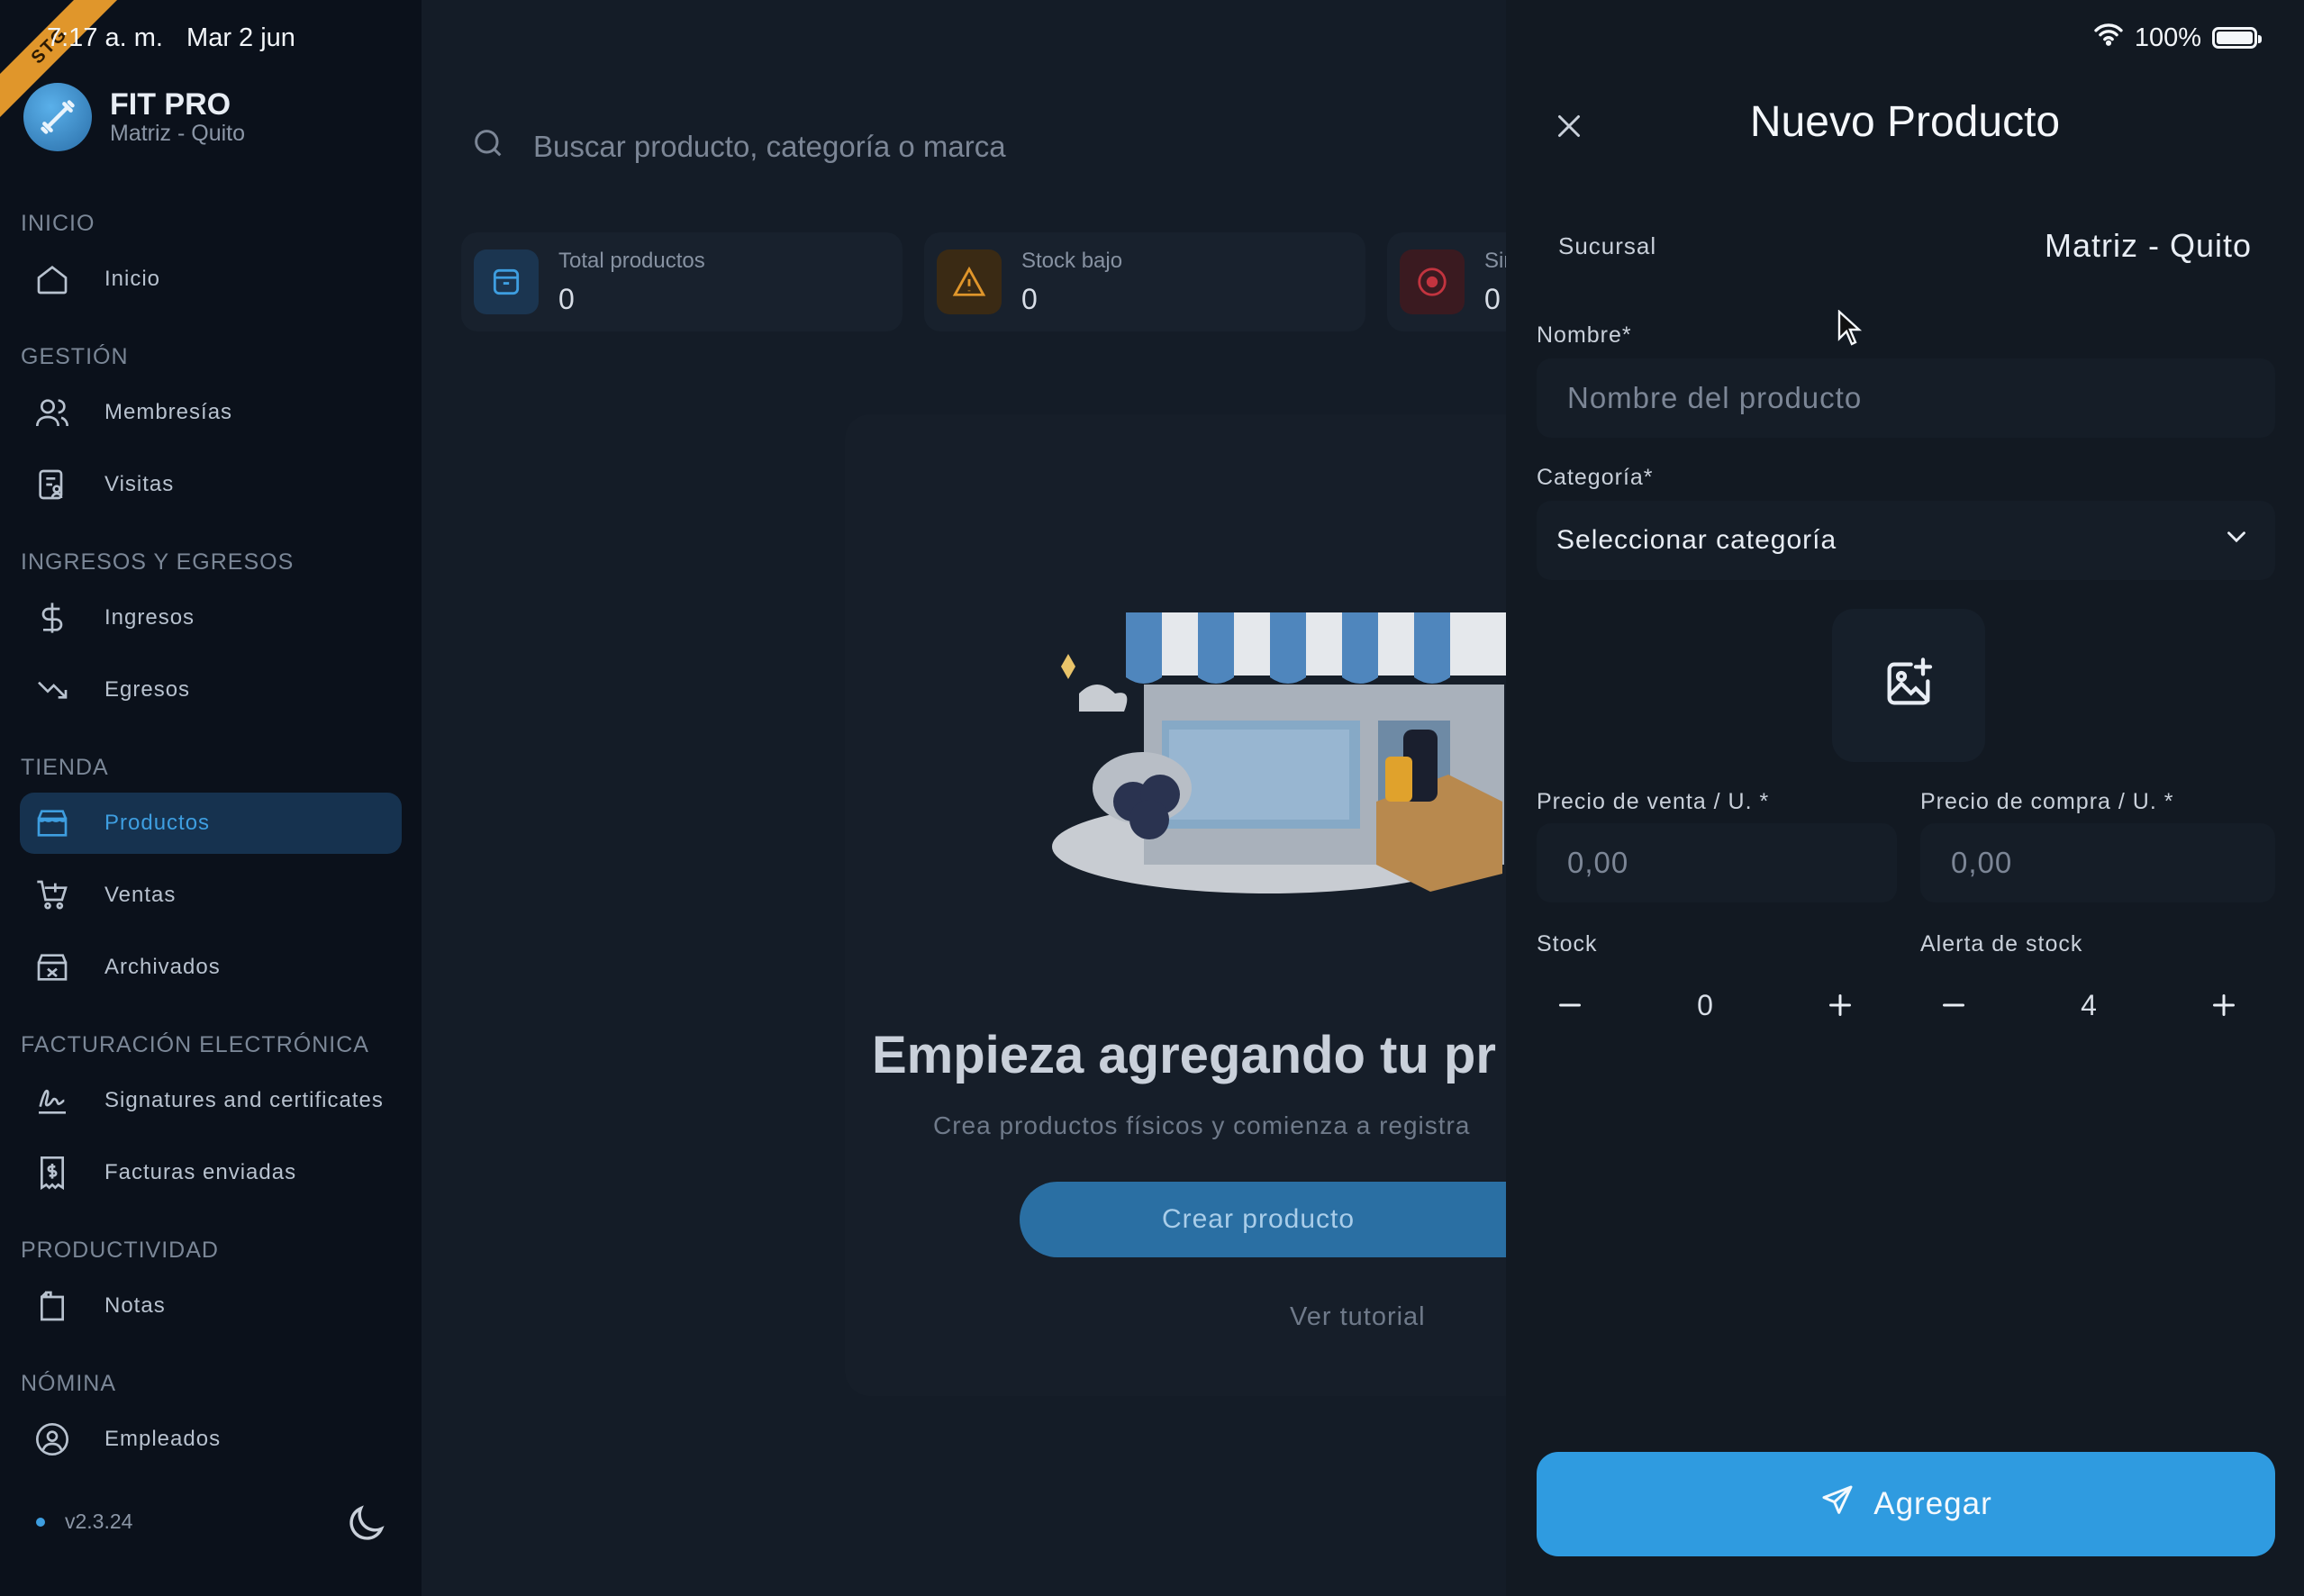 The image size is (2304, 1596). Describe the element at coordinates (75, 356) in the screenshot. I see `section-gestion: GESTIÓN` at that location.